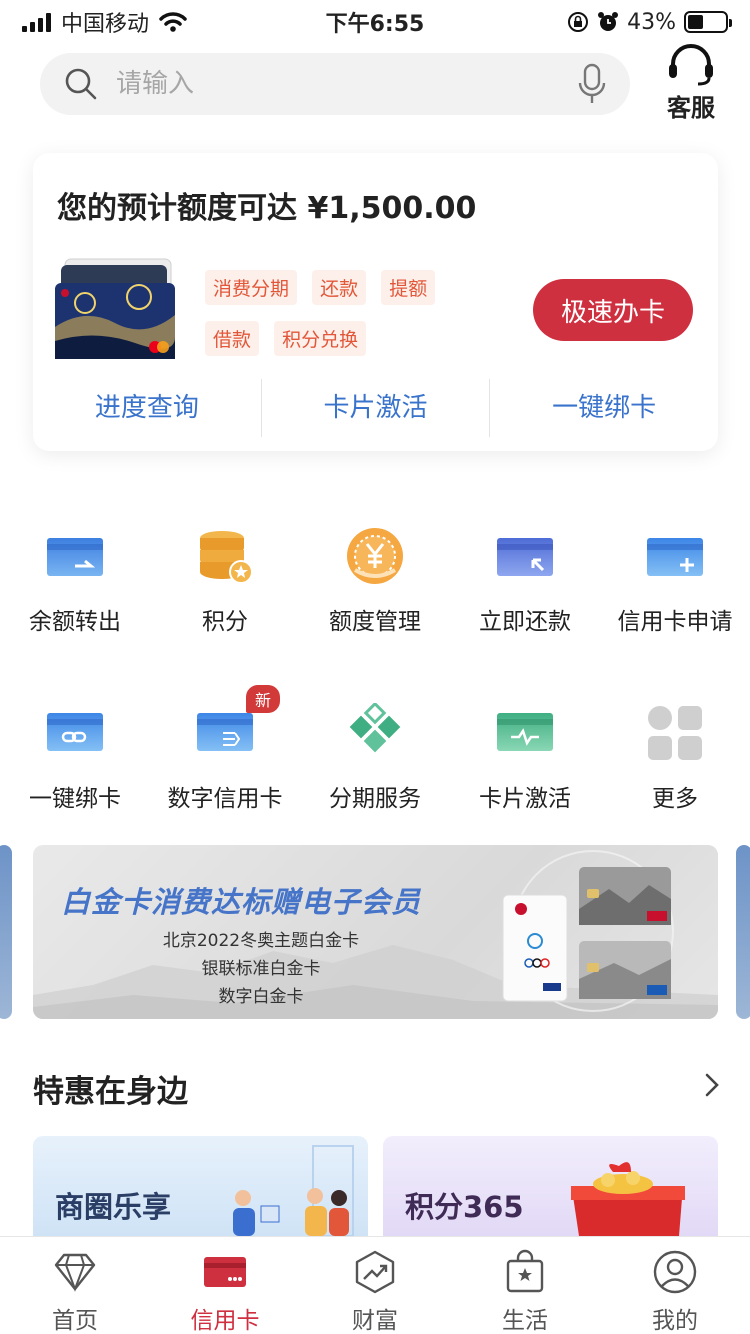 The image size is (750, 1334). What do you see at coordinates (225, 622) in the screenshot?
I see `grid-label: 积分` at bounding box center [225, 622].